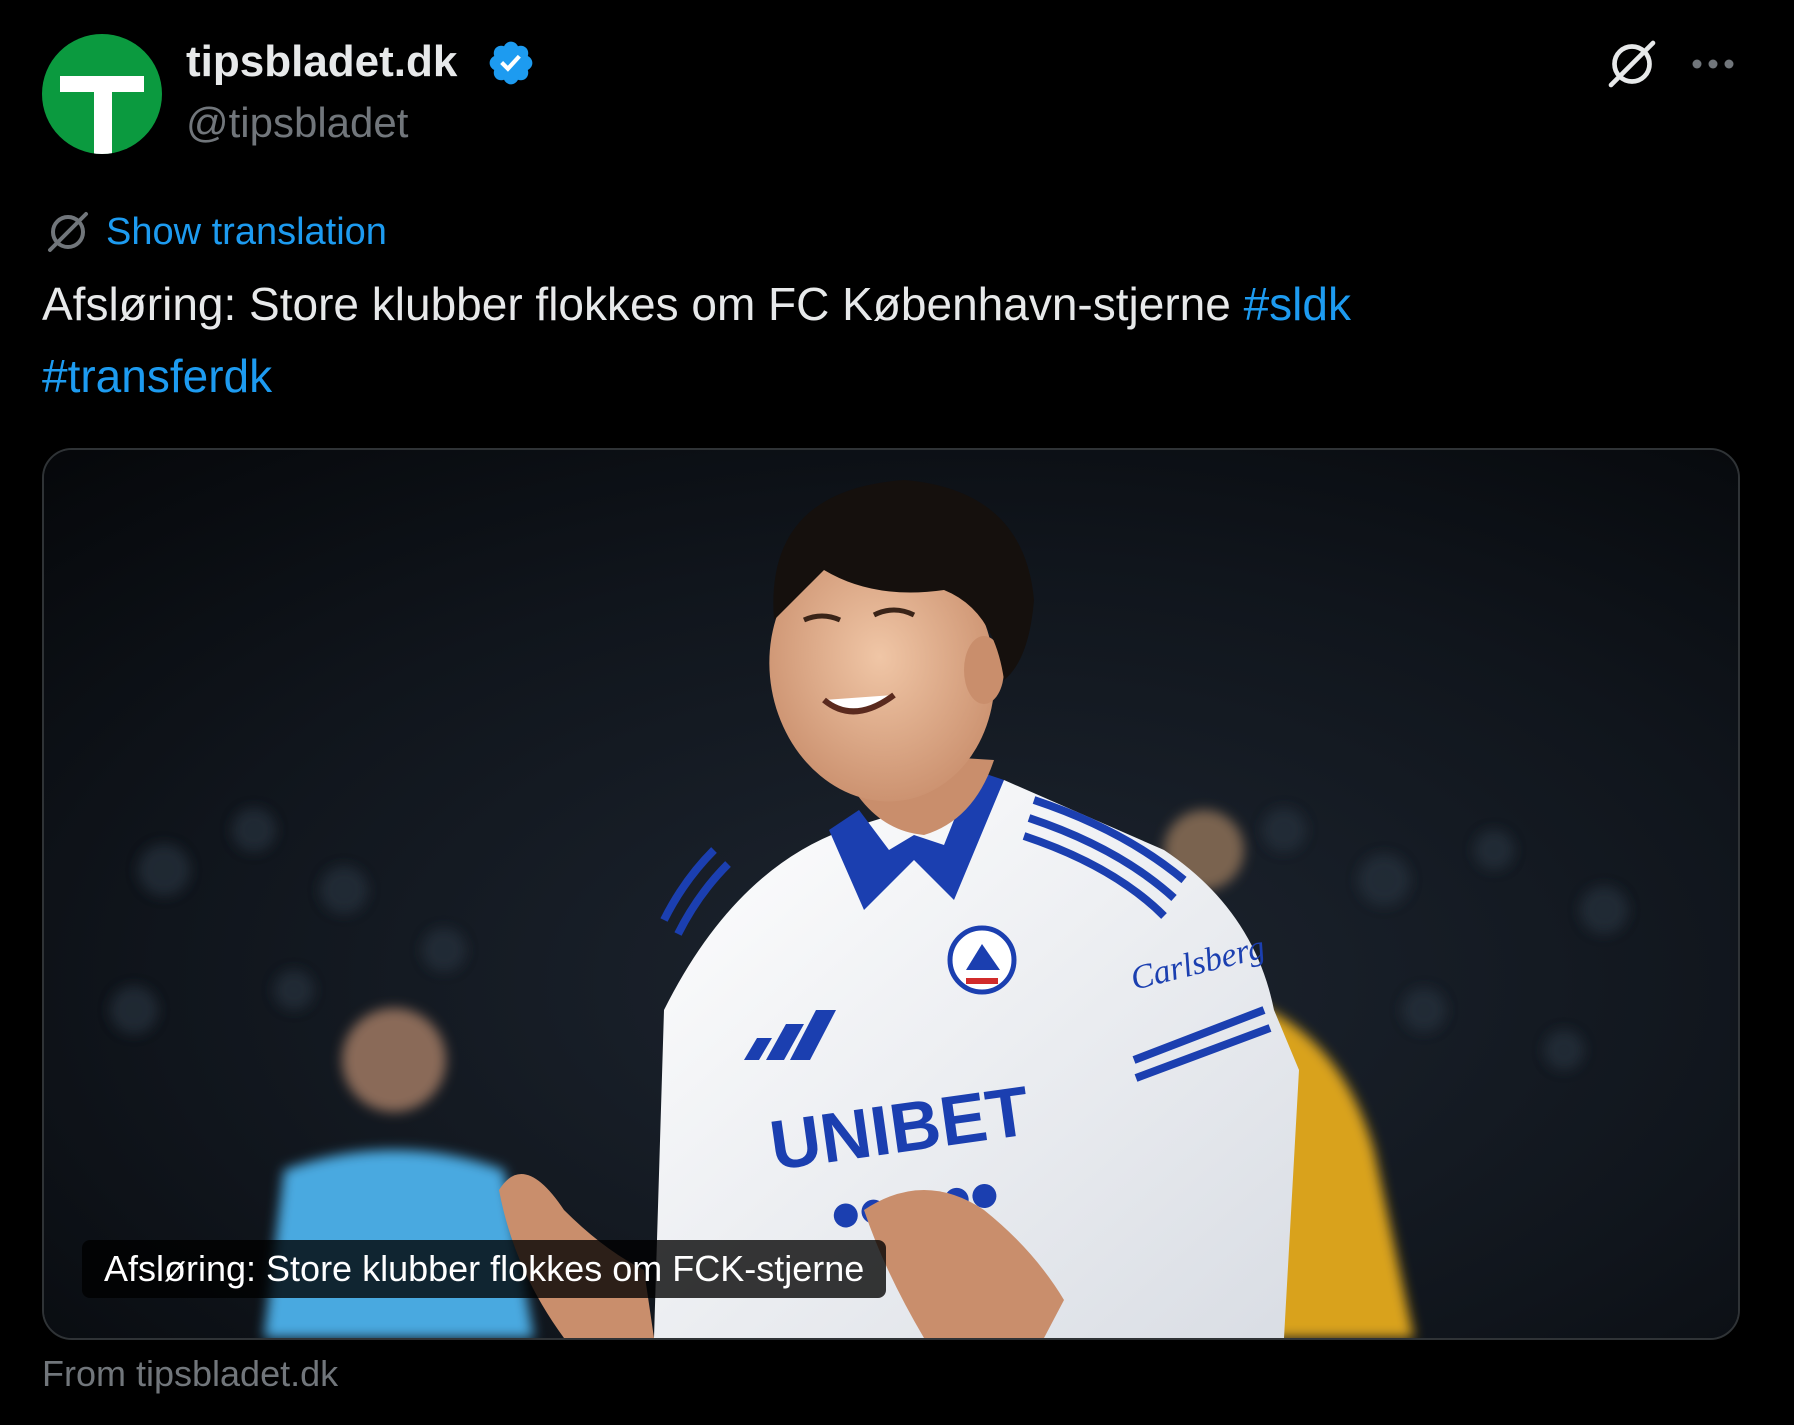 This screenshot has width=1794, height=1425. I want to click on show-translation-row: Show translation, so click(215, 232).